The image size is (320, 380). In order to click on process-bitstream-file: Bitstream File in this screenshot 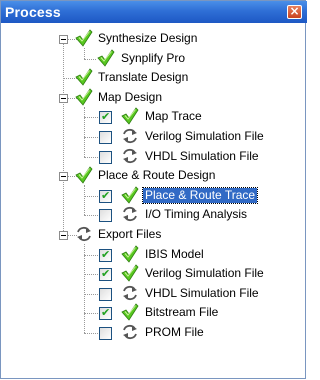, I will do `click(181, 312)`.